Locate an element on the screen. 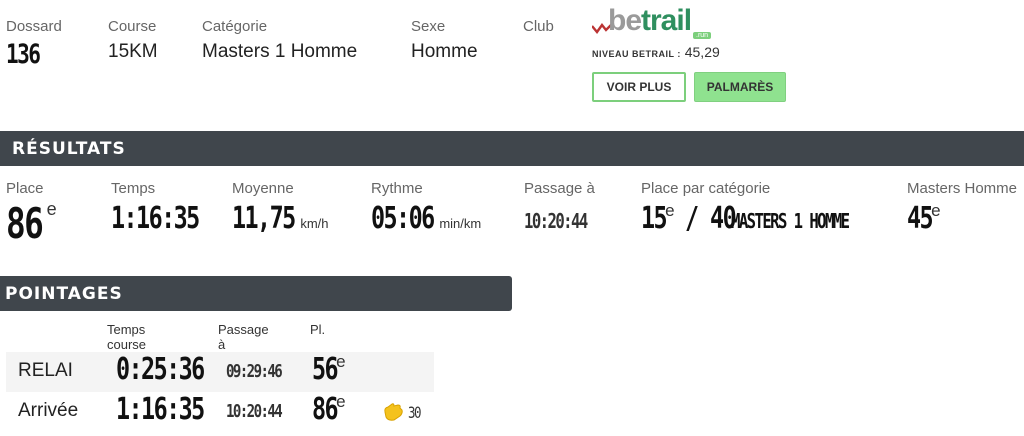  categorie-name: MASTERS 1 HOMME is located at coordinates (790, 221).